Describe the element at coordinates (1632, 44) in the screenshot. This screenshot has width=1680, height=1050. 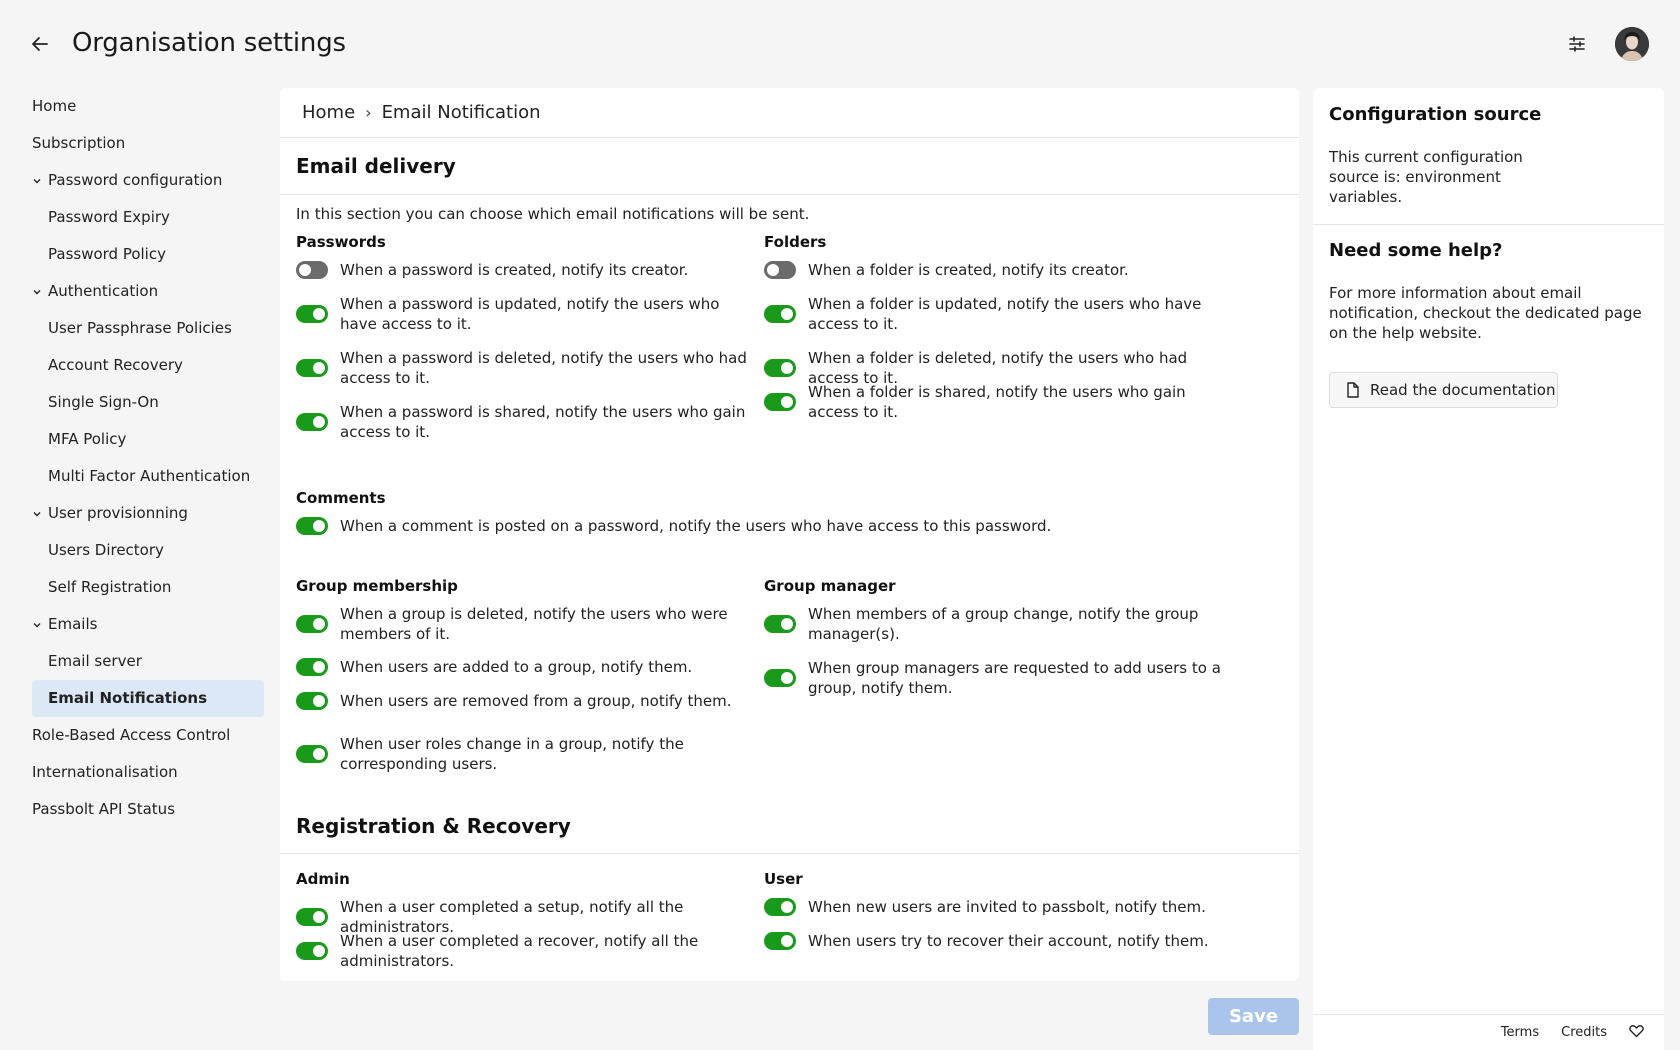
I see `avatar` at that location.